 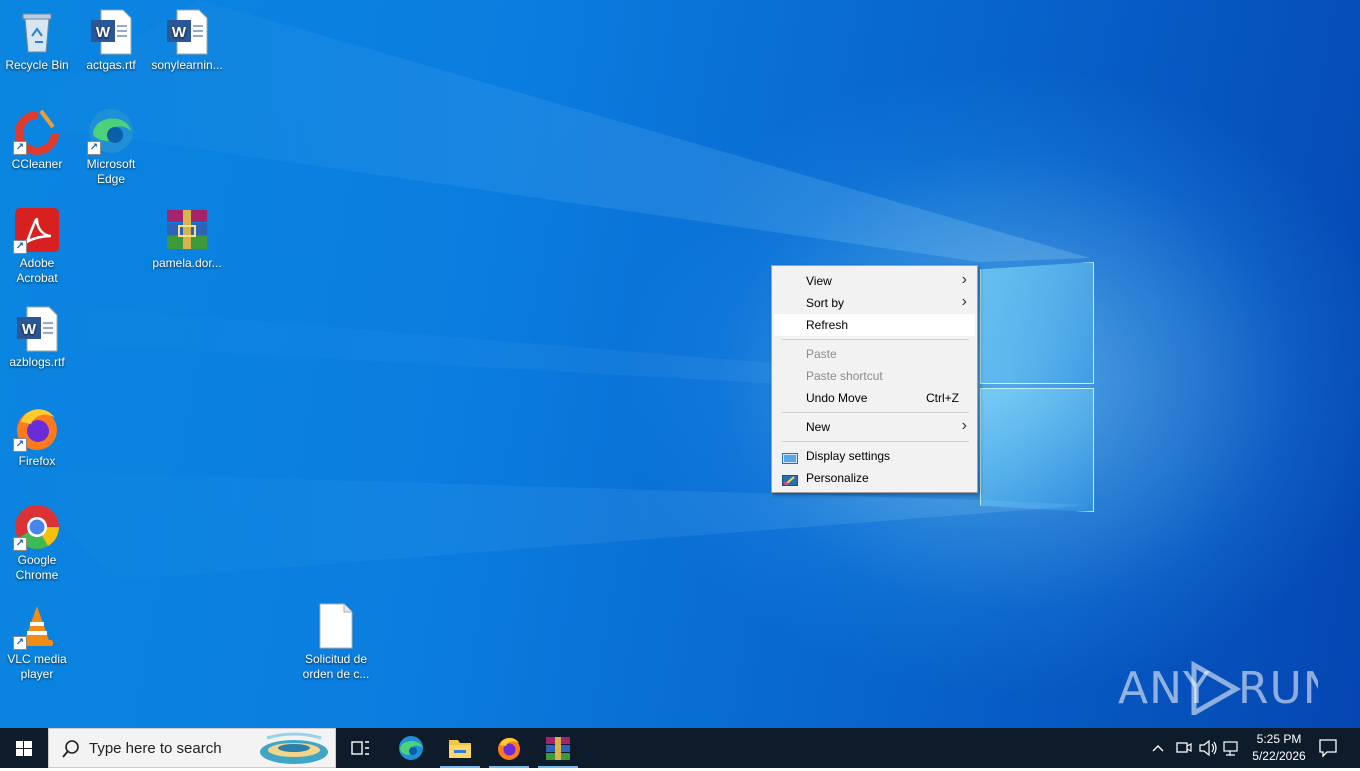 What do you see at coordinates (70, 749) in the screenshot?
I see `search-icon` at bounding box center [70, 749].